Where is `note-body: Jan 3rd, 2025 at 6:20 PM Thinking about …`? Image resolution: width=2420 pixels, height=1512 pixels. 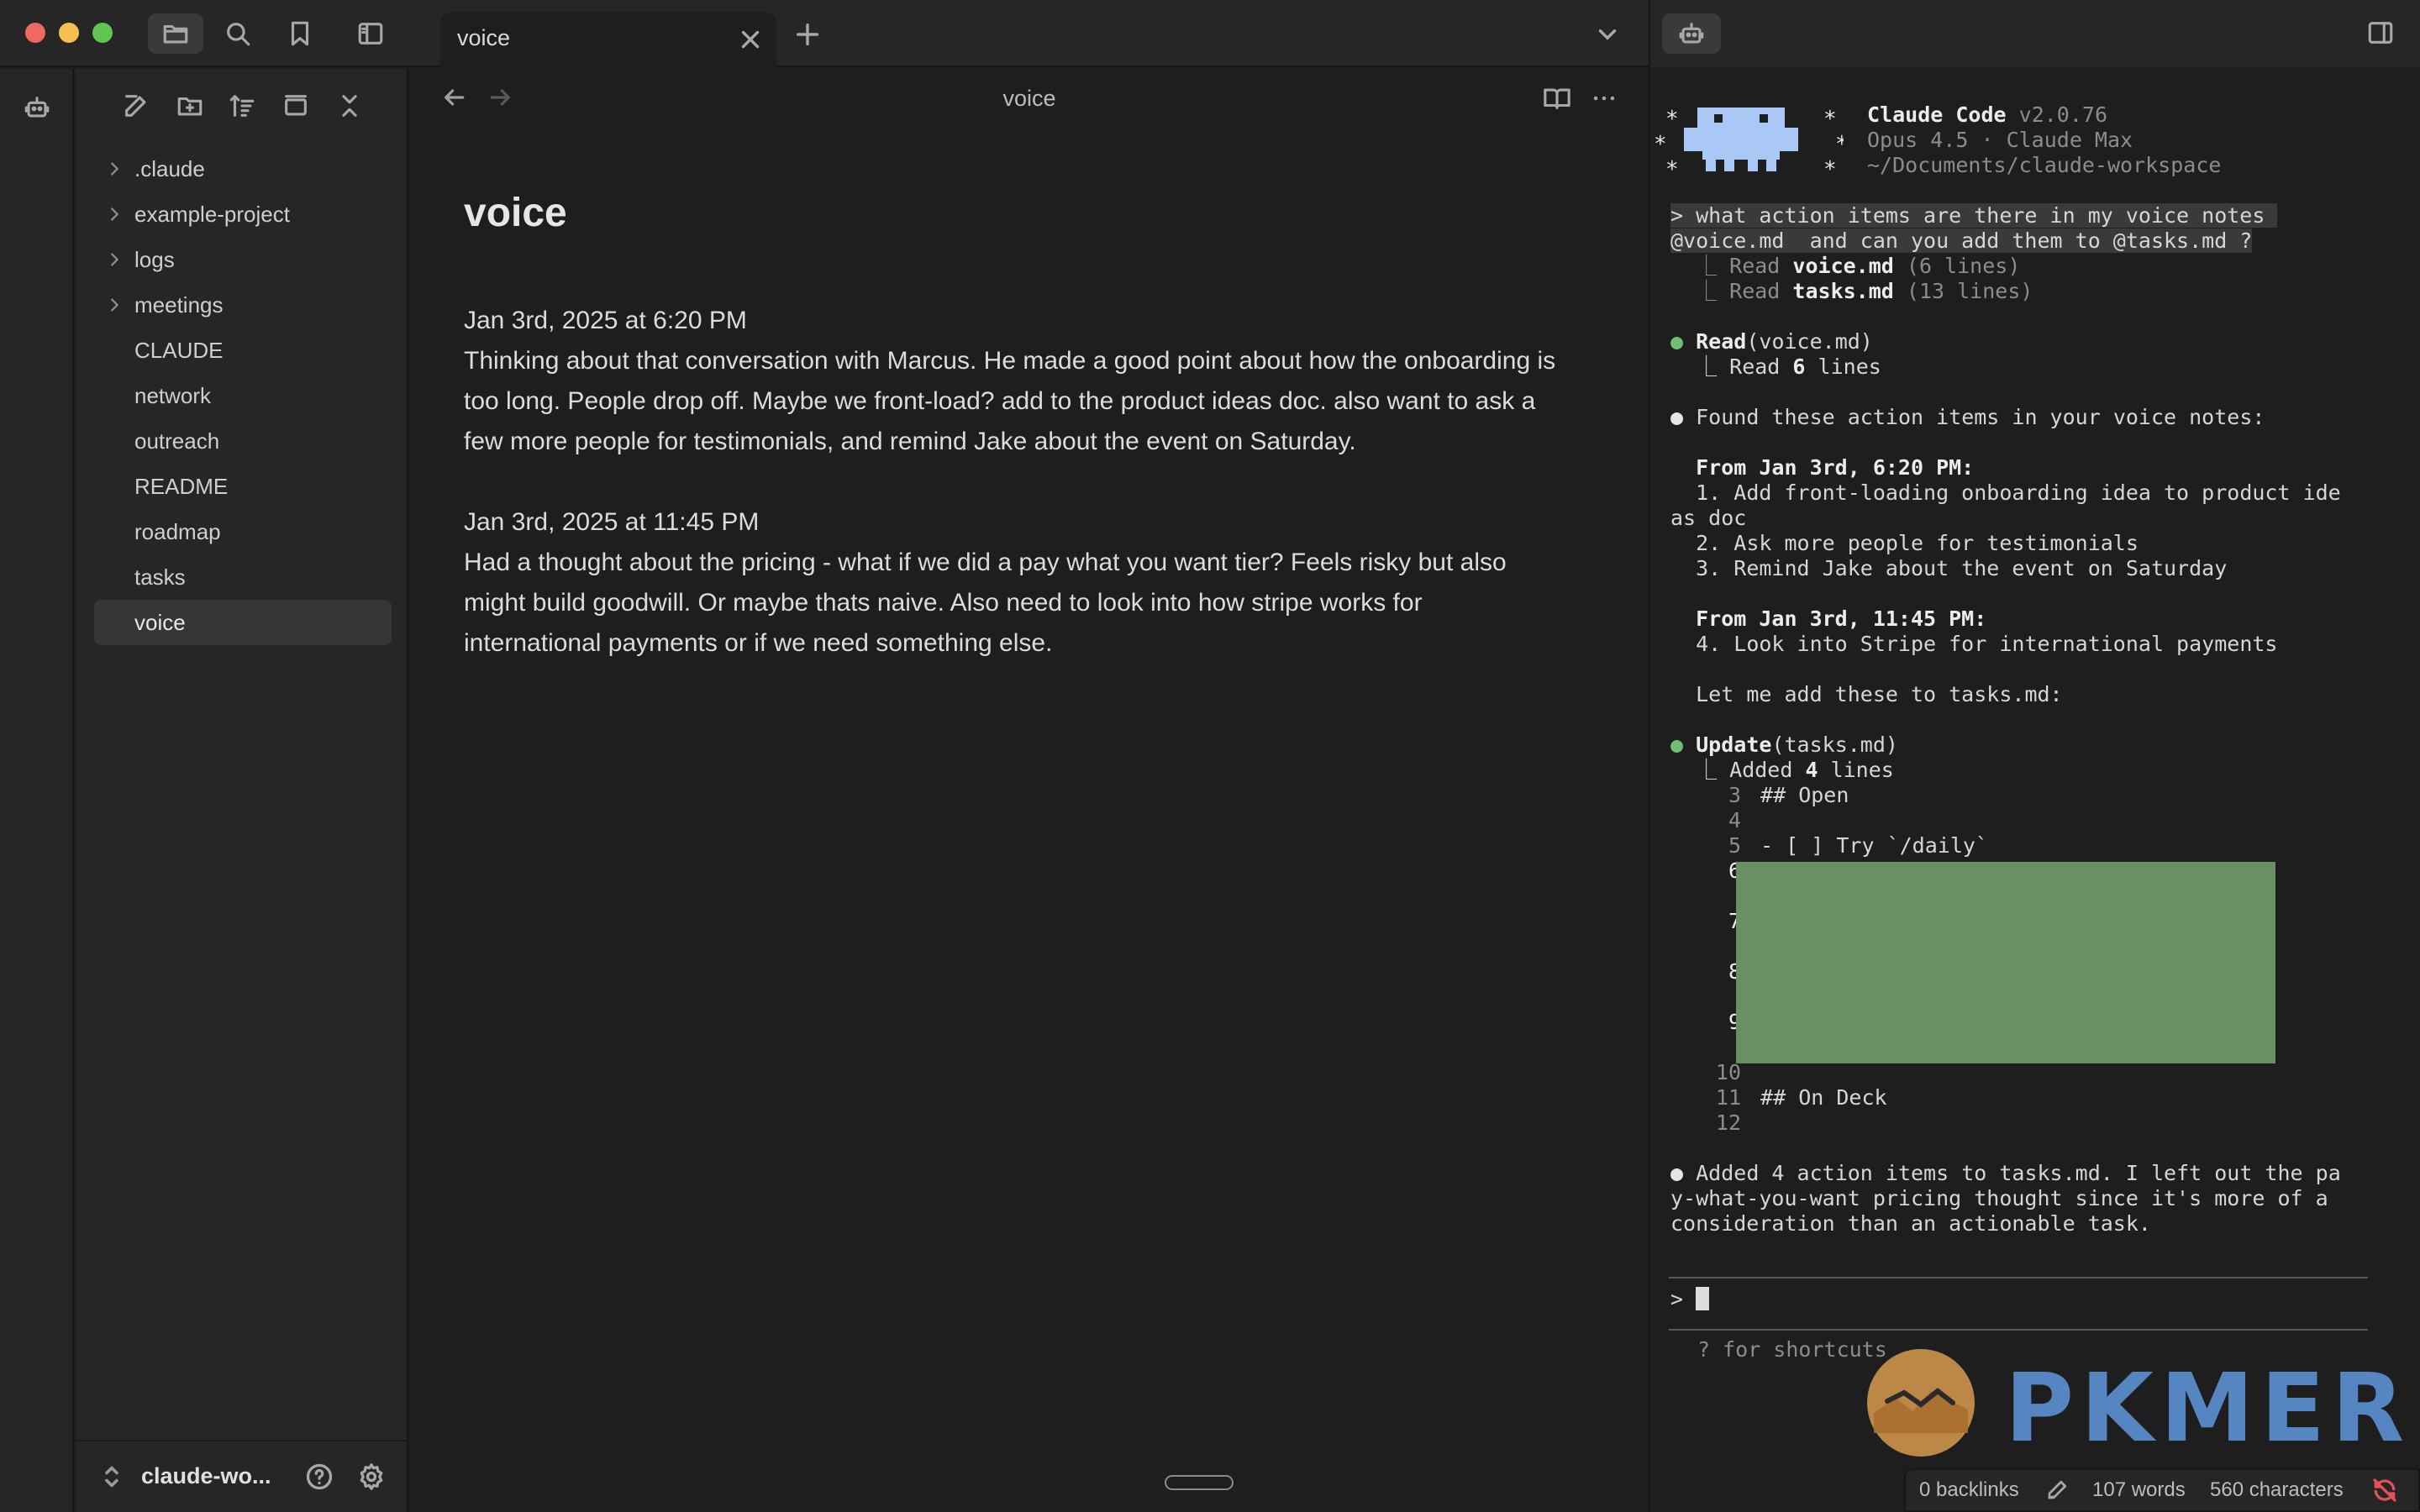 note-body: Jan 3rd, 2025 at 6:20 PM Thinking about … is located at coordinates (1010, 502).